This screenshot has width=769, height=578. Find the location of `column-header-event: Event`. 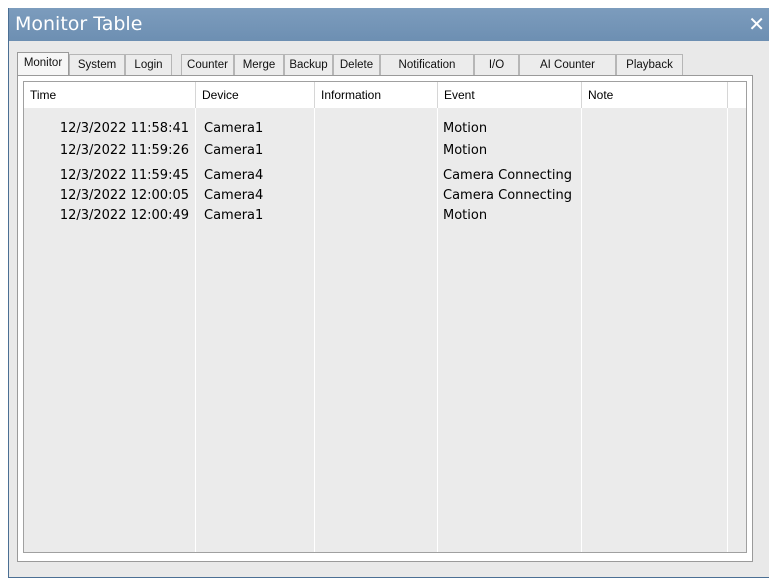

column-header-event: Event is located at coordinates (510, 95).